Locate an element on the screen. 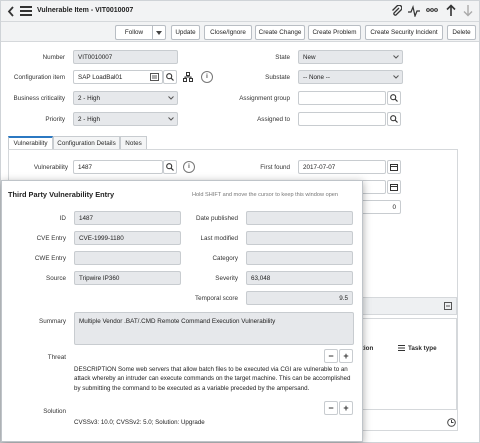 The height and width of the screenshot is (443, 480). paperclip-icon is located at coordinates (396, 11).